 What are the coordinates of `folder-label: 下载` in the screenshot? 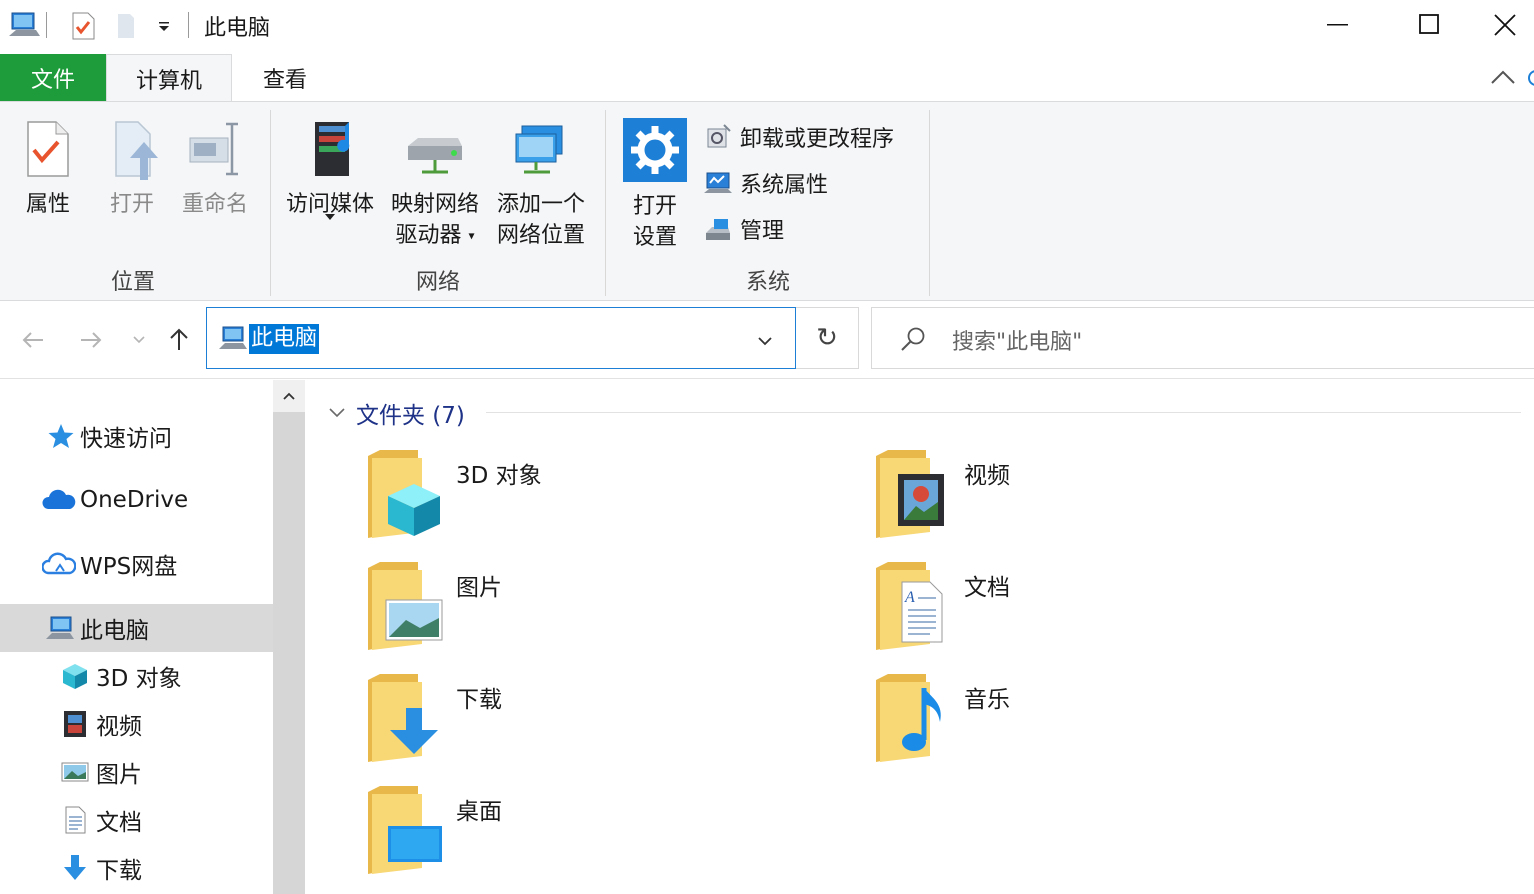 It's located at (479, 700).